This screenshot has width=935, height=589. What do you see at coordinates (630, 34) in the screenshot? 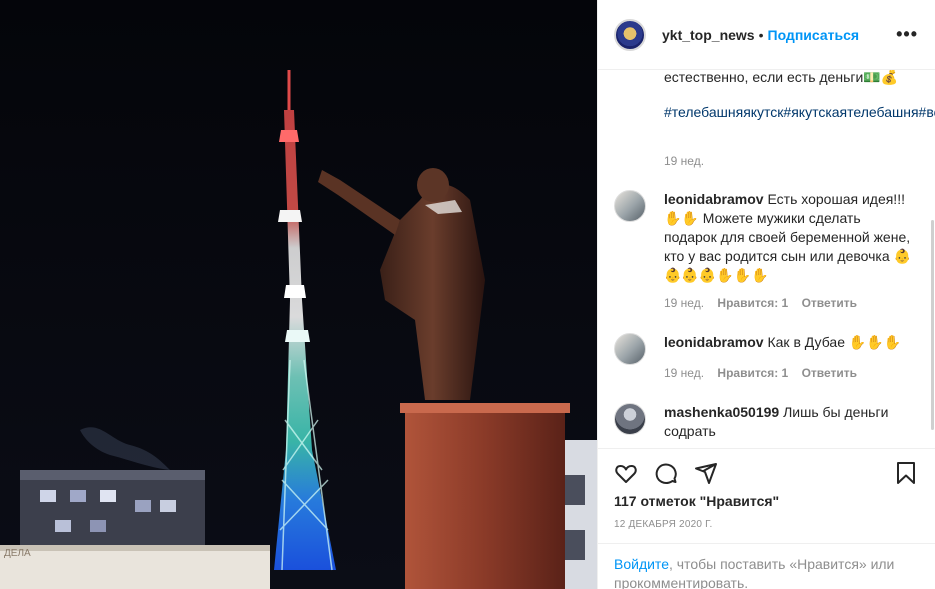
I see `author-avatar` at bounding box center [630, 34].